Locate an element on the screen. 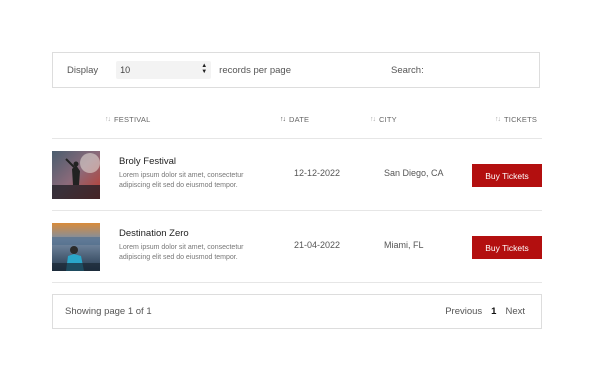  column-header-label: TICKETS is located at coordinates (521, 119).